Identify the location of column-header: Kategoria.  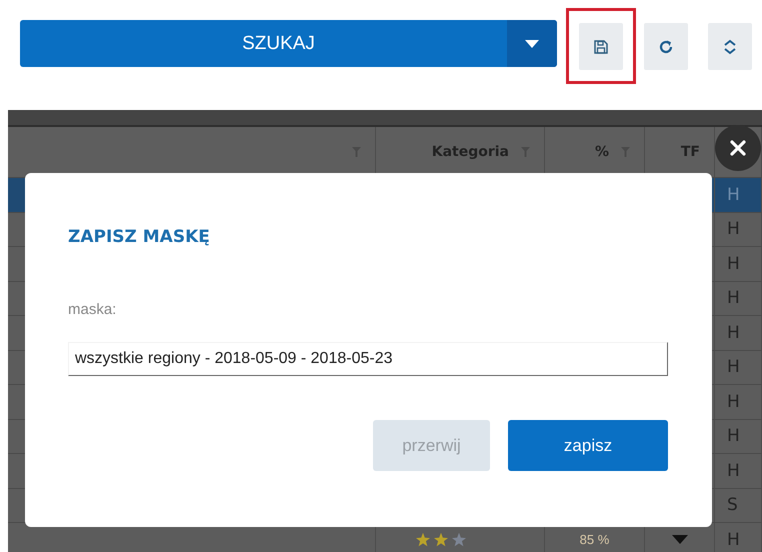
(470, 152).